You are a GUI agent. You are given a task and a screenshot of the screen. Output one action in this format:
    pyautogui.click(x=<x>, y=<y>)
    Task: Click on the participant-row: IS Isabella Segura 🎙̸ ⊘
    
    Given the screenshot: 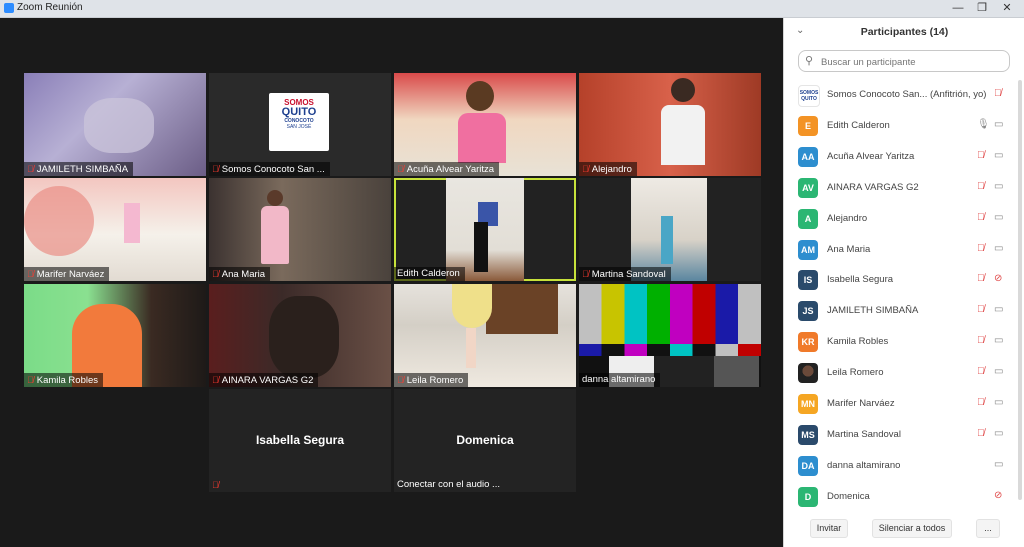 What is the action you would take?
    pyautogui.click(x=900, y=280)
    